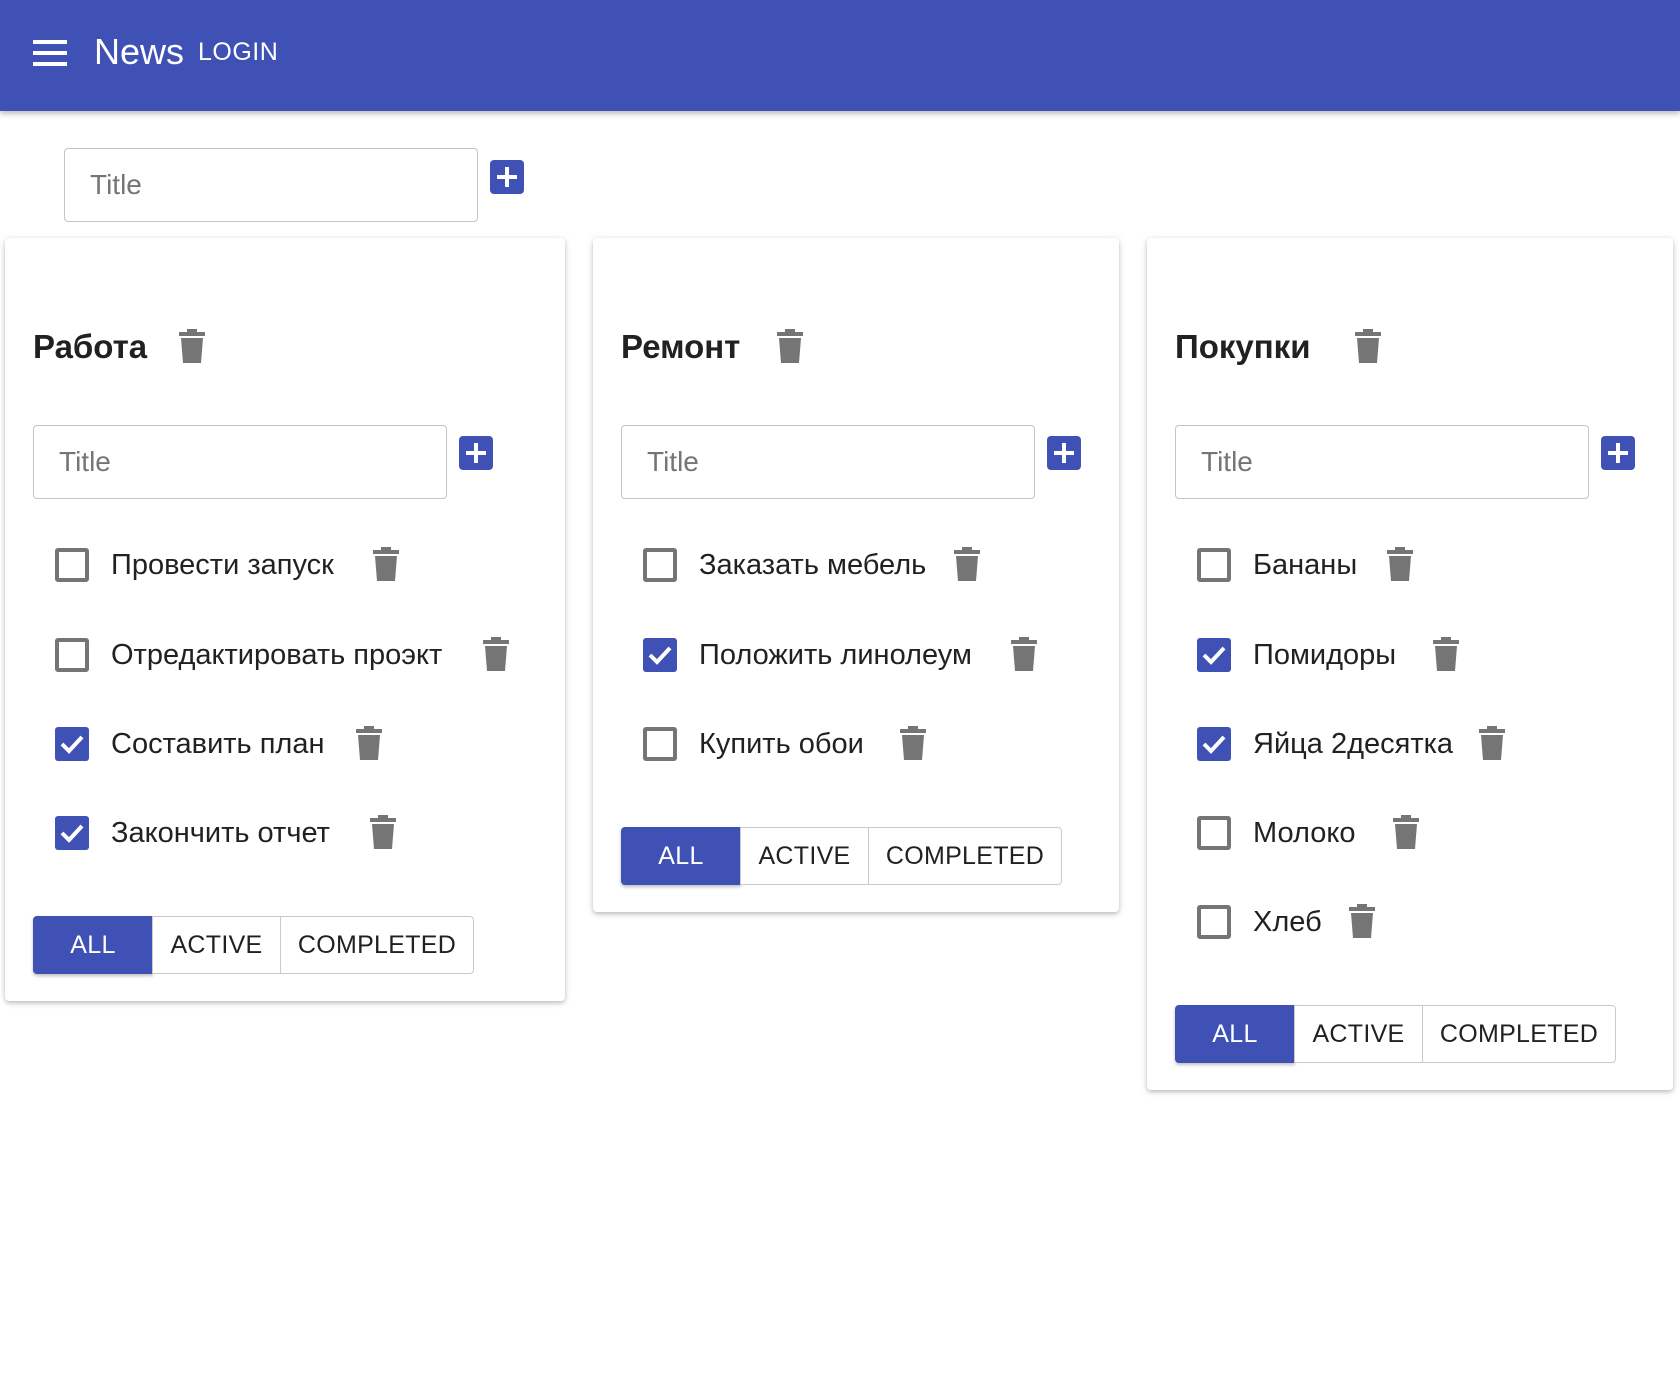 Image resolution: width=1680 pixels, height=1400 pixels. What do you see at coordinates (781, 744) in the screenshot?
I see `task-label: Купить обои` at bounding box center [781, 744].